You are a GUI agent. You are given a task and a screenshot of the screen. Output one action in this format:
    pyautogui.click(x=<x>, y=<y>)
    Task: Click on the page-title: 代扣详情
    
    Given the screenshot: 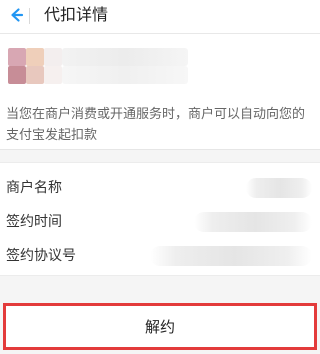 What is the action you would take?
    pyautogui.click(x=76, y=14)
    